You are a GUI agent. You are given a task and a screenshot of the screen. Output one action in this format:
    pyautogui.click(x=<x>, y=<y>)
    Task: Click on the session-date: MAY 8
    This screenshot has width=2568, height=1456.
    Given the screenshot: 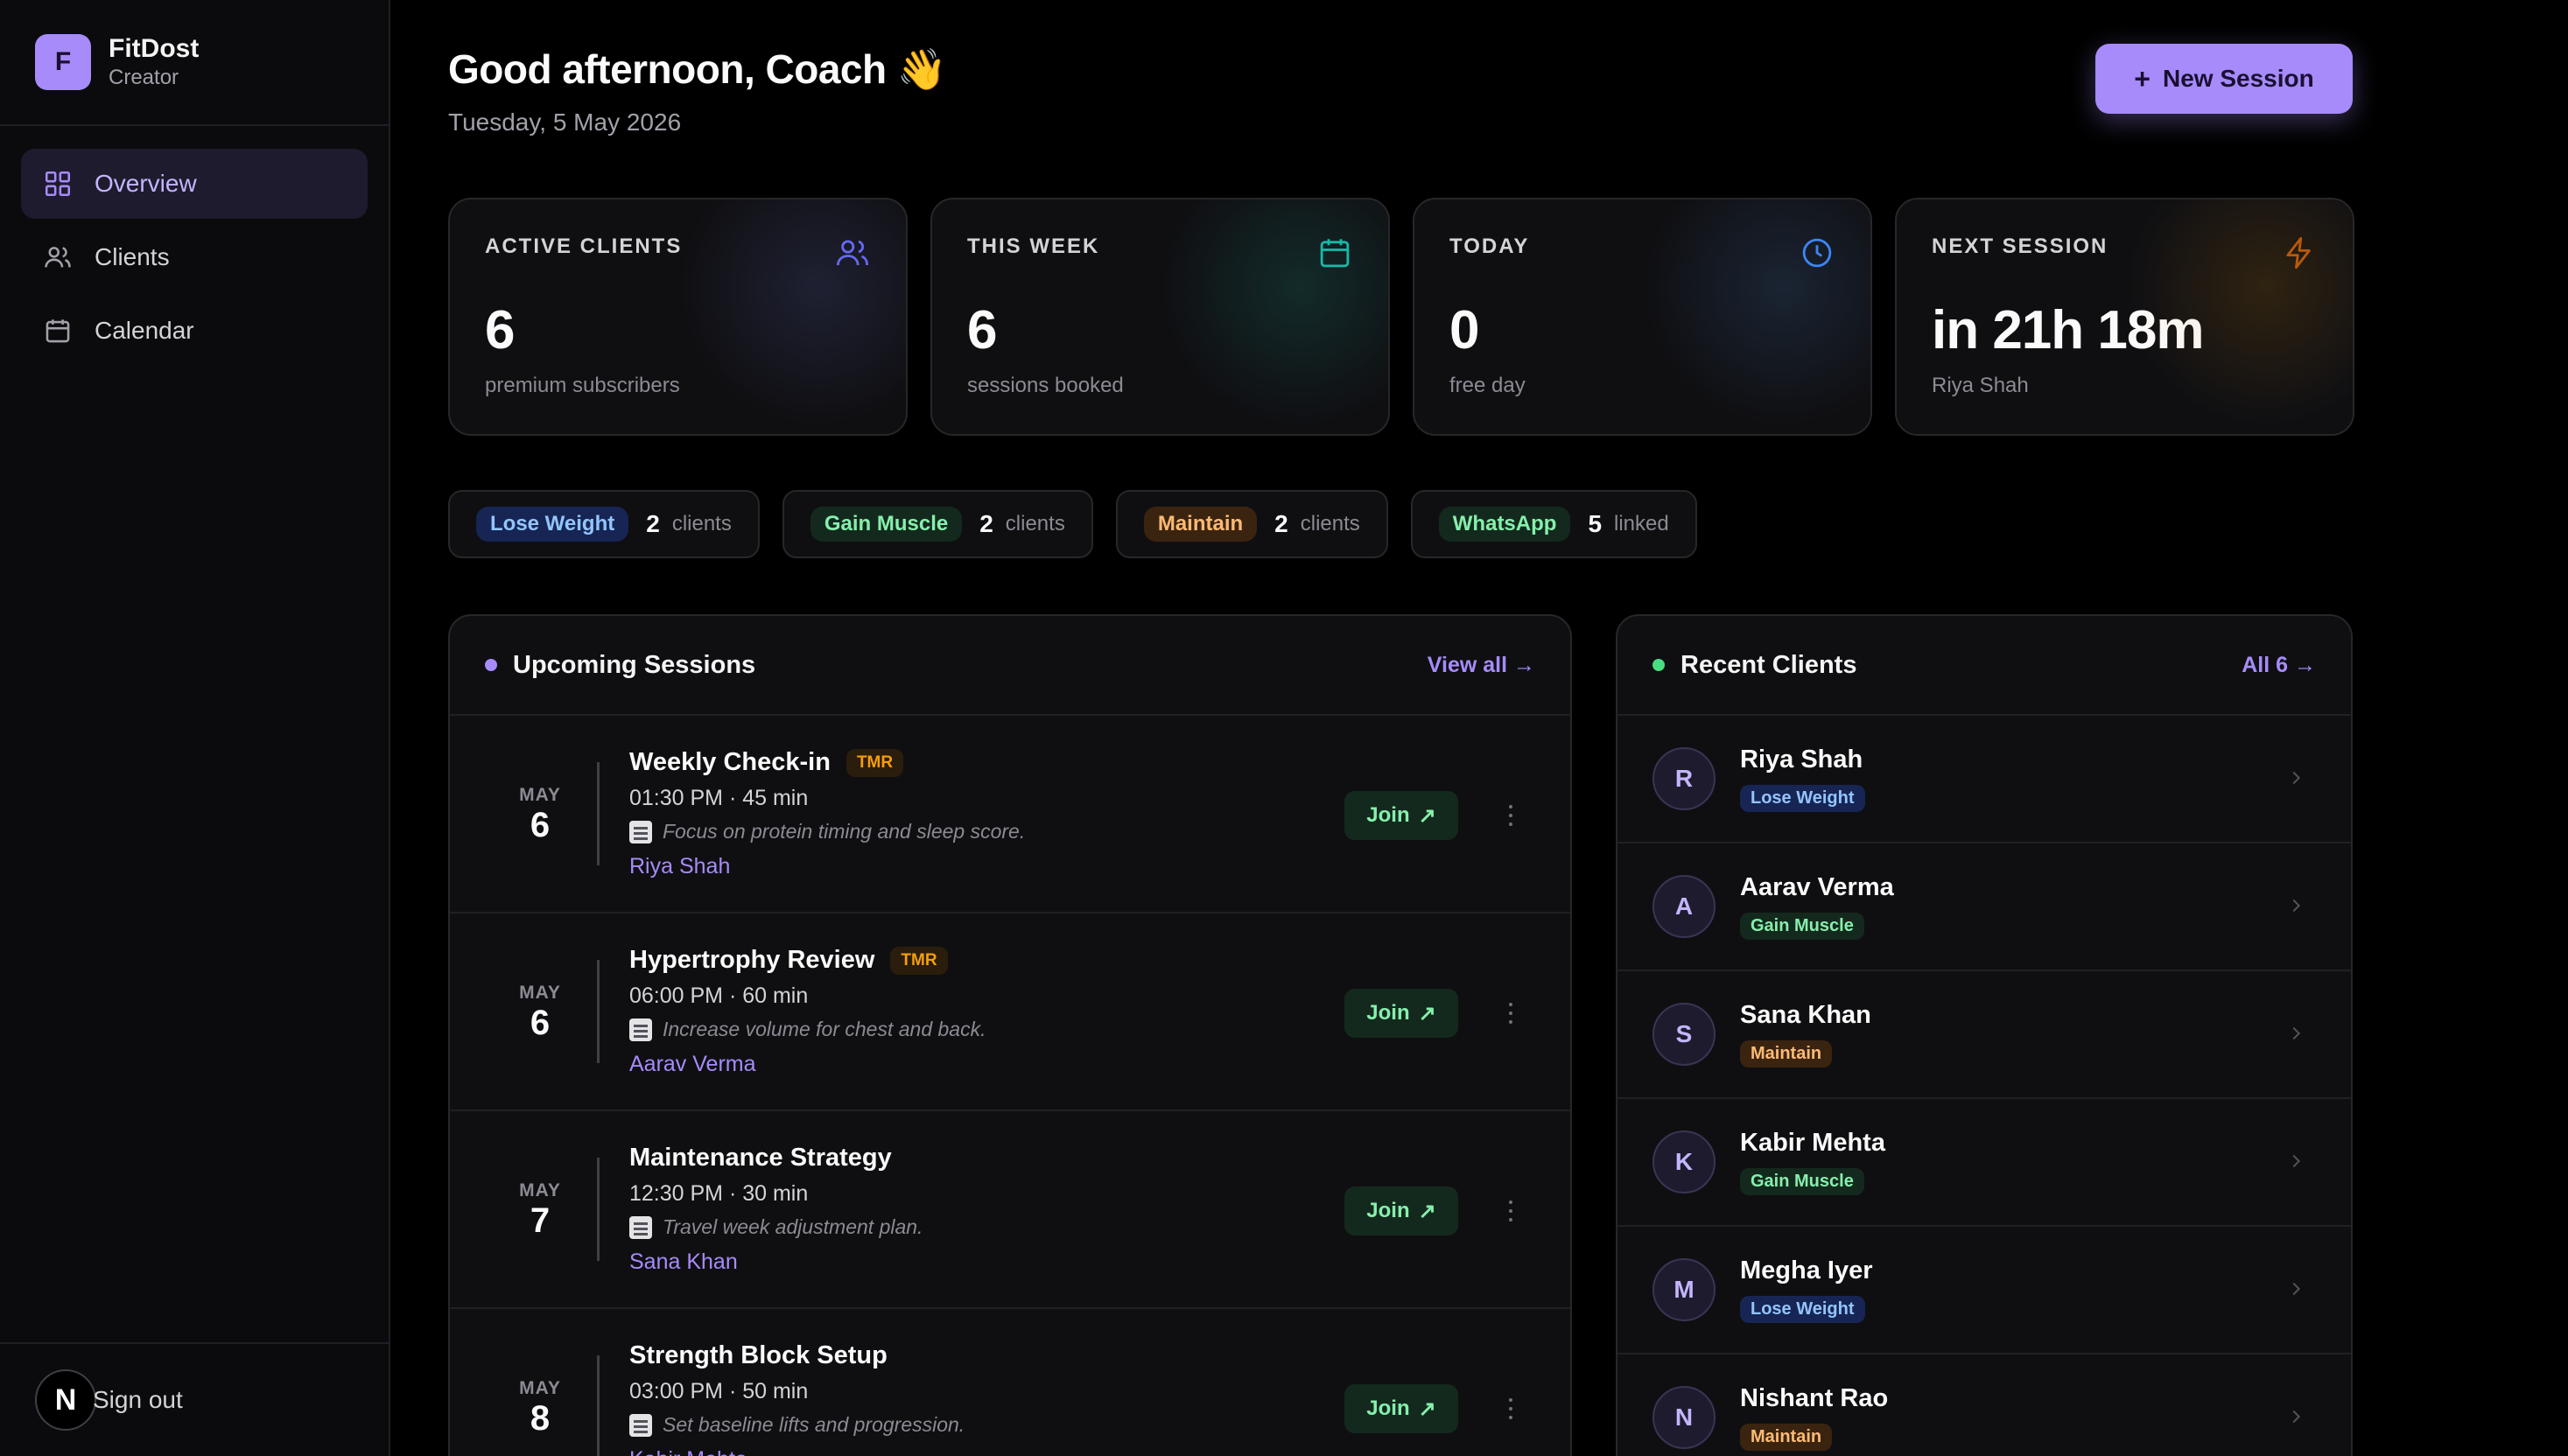 What is the action you would take?
    pyautogui.click(x=540, y=1407)
    